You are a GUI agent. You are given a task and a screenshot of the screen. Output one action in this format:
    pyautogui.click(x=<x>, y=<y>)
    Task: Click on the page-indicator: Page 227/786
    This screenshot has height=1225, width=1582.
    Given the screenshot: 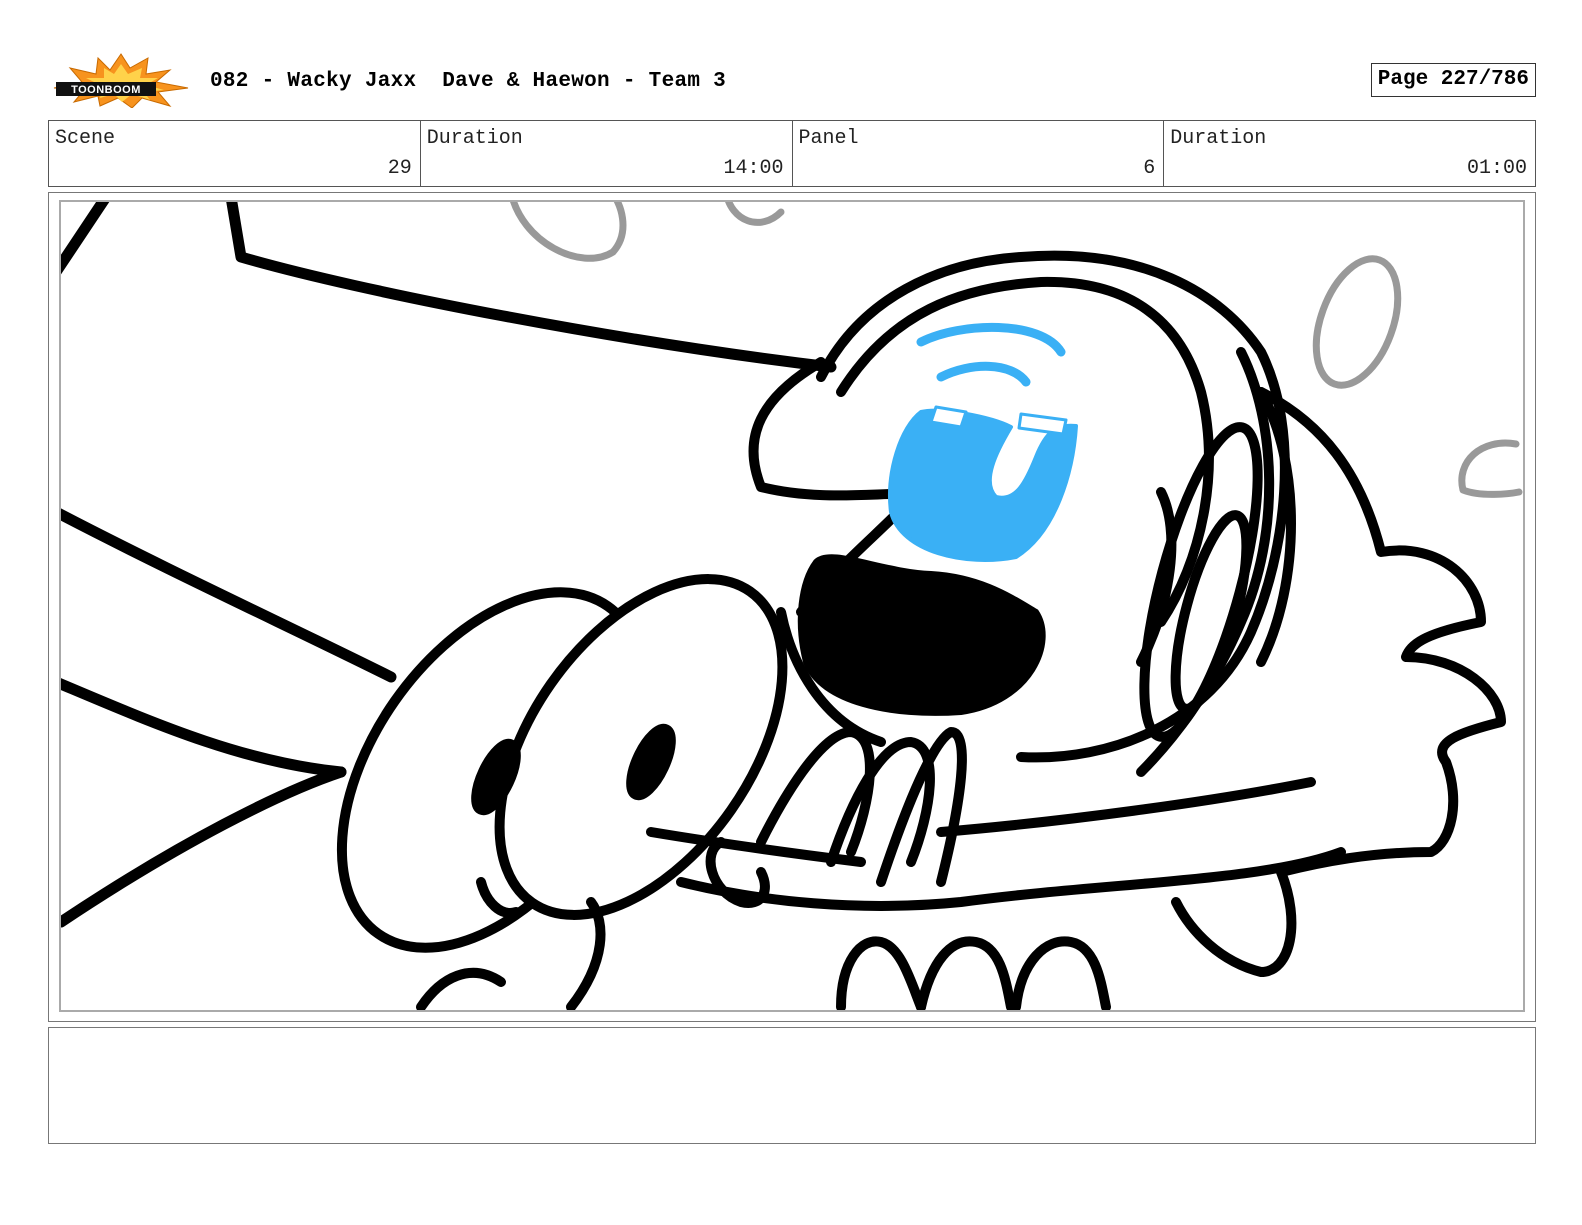 What is the action you would take?
    pyautogui.click(x=1453, y=80)
    